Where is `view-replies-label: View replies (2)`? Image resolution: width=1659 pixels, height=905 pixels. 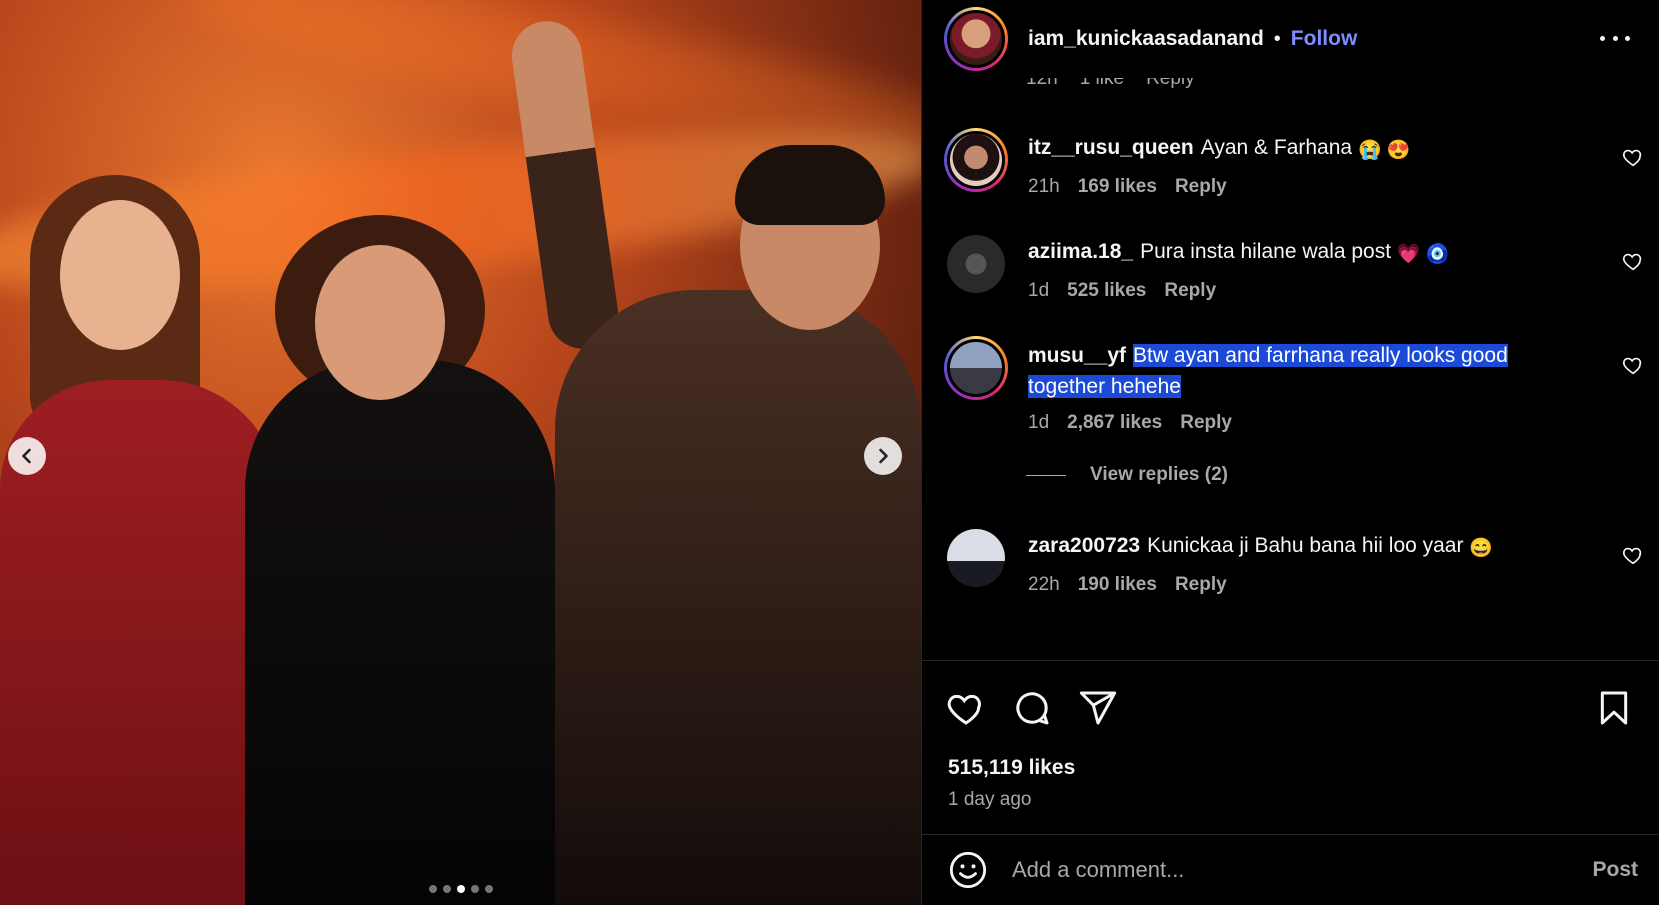
view-replies-label: View replies (2) is located at coordinates (1159, 474).